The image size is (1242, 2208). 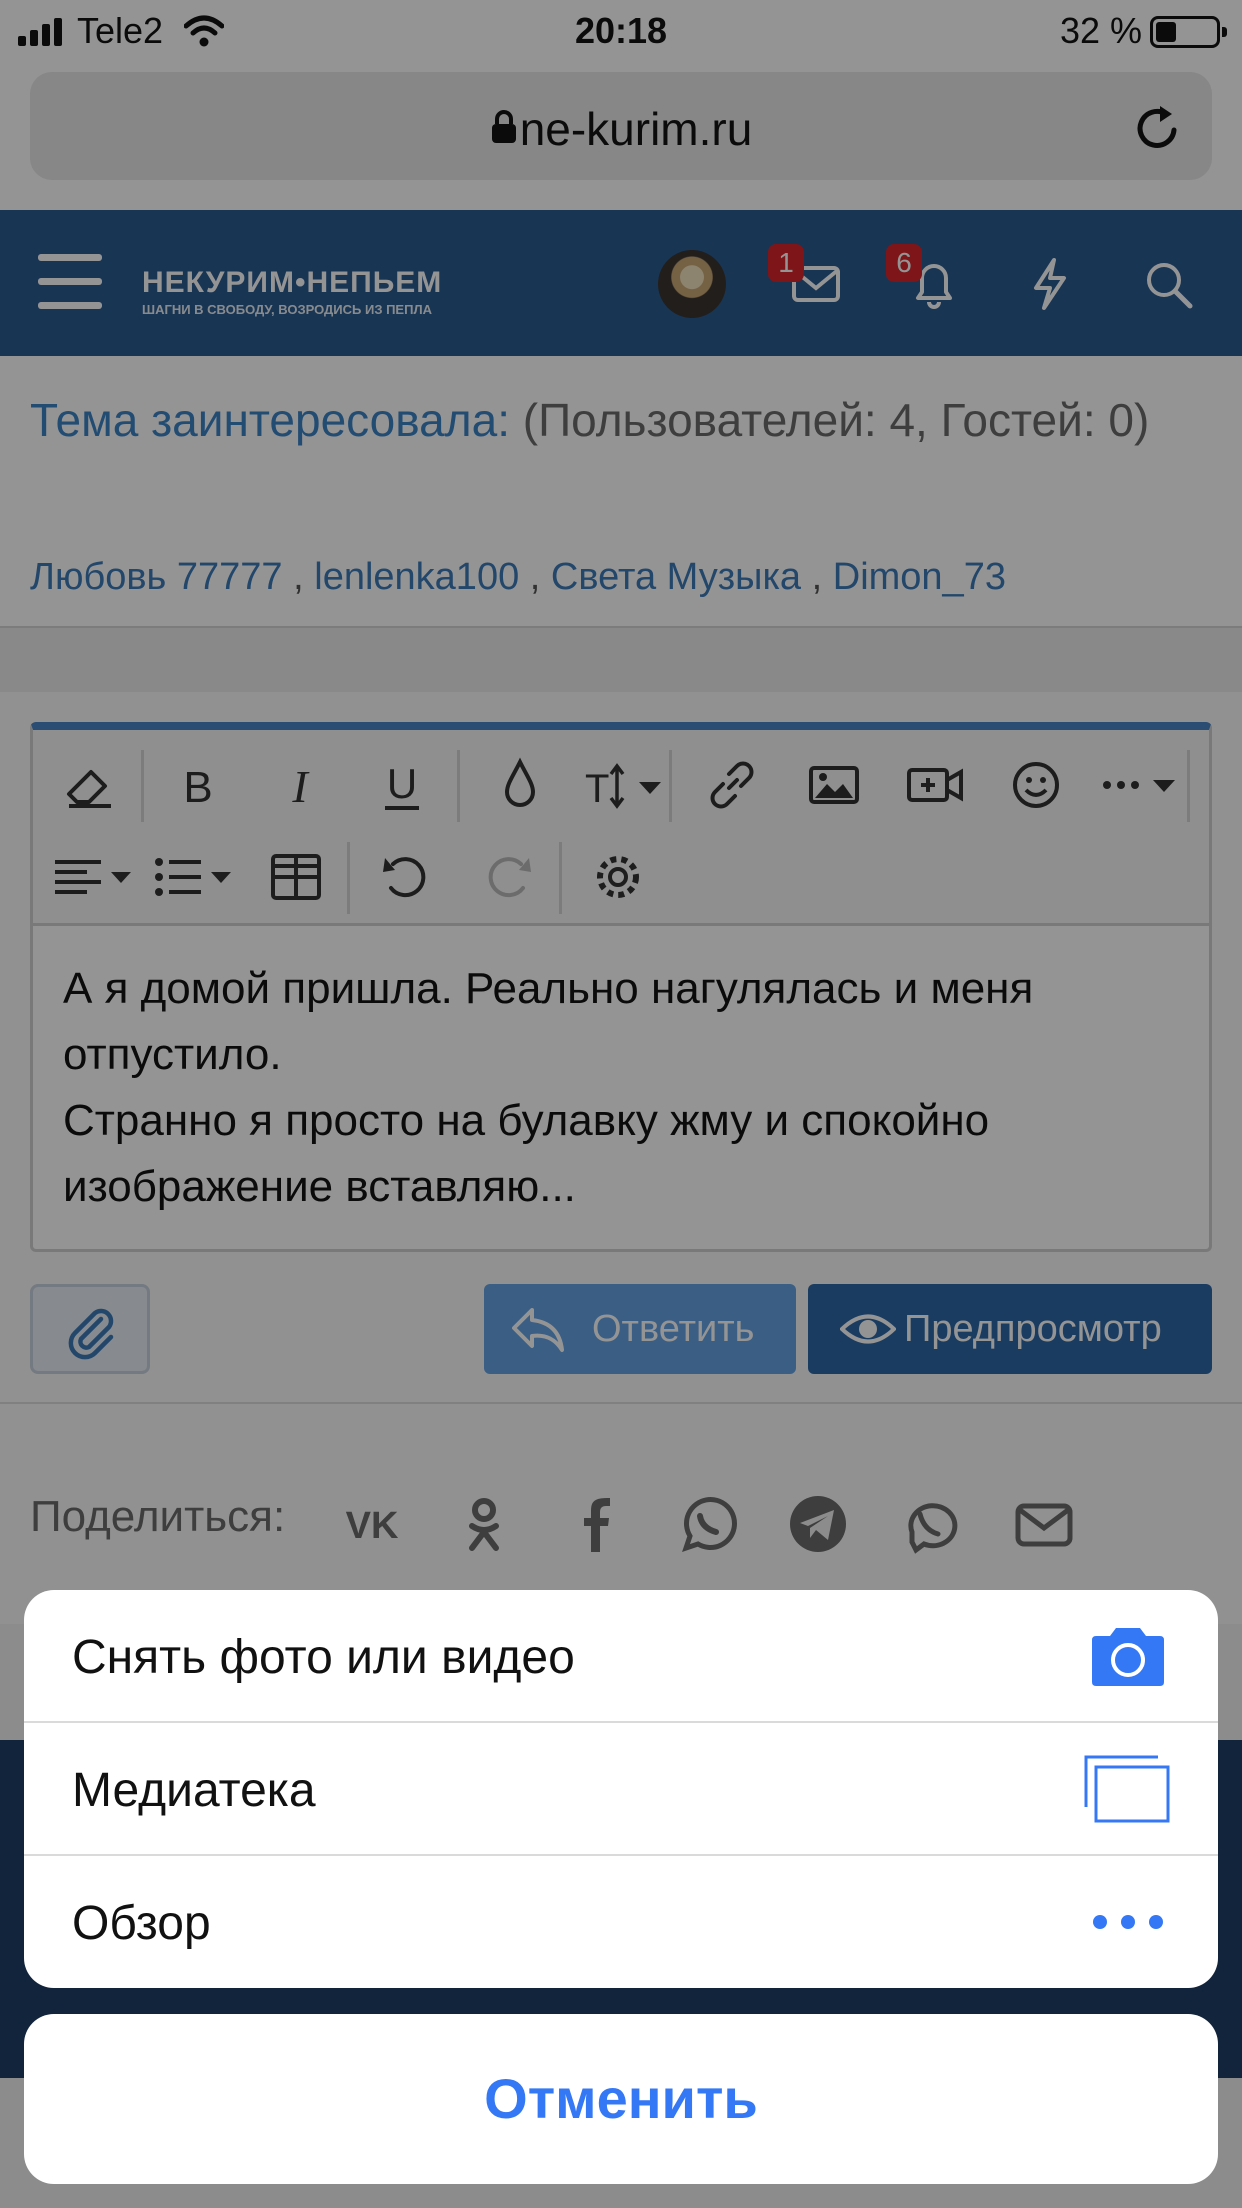 I want to click on camera-icon, so click(x=1128, y=1657).